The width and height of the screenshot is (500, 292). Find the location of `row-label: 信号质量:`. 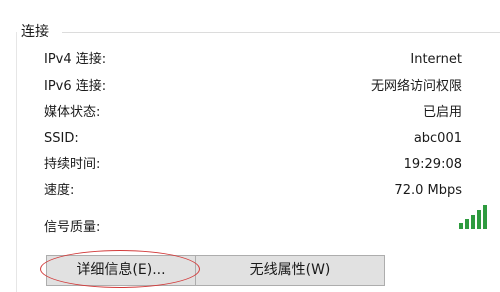

row-label: 信号质量: is located at coordinates (72, 227).